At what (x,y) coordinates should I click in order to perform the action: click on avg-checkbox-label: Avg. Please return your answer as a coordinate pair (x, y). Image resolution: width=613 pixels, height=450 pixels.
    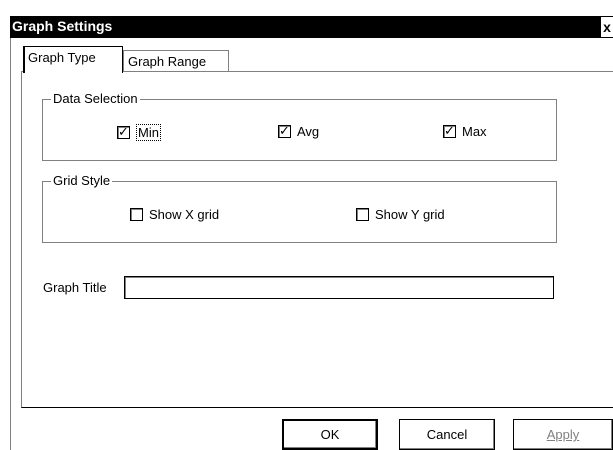
    Looking at the image, I should click on (308, 131).